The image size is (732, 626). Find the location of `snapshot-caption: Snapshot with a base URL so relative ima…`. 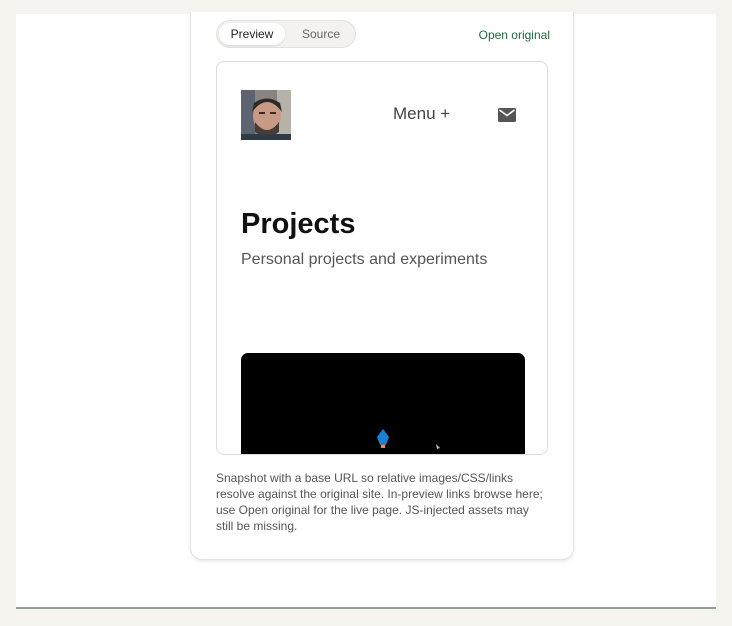

snapshot-caption: Snapshot with a base URL so relative ima… is located at coordinates (379, 502).